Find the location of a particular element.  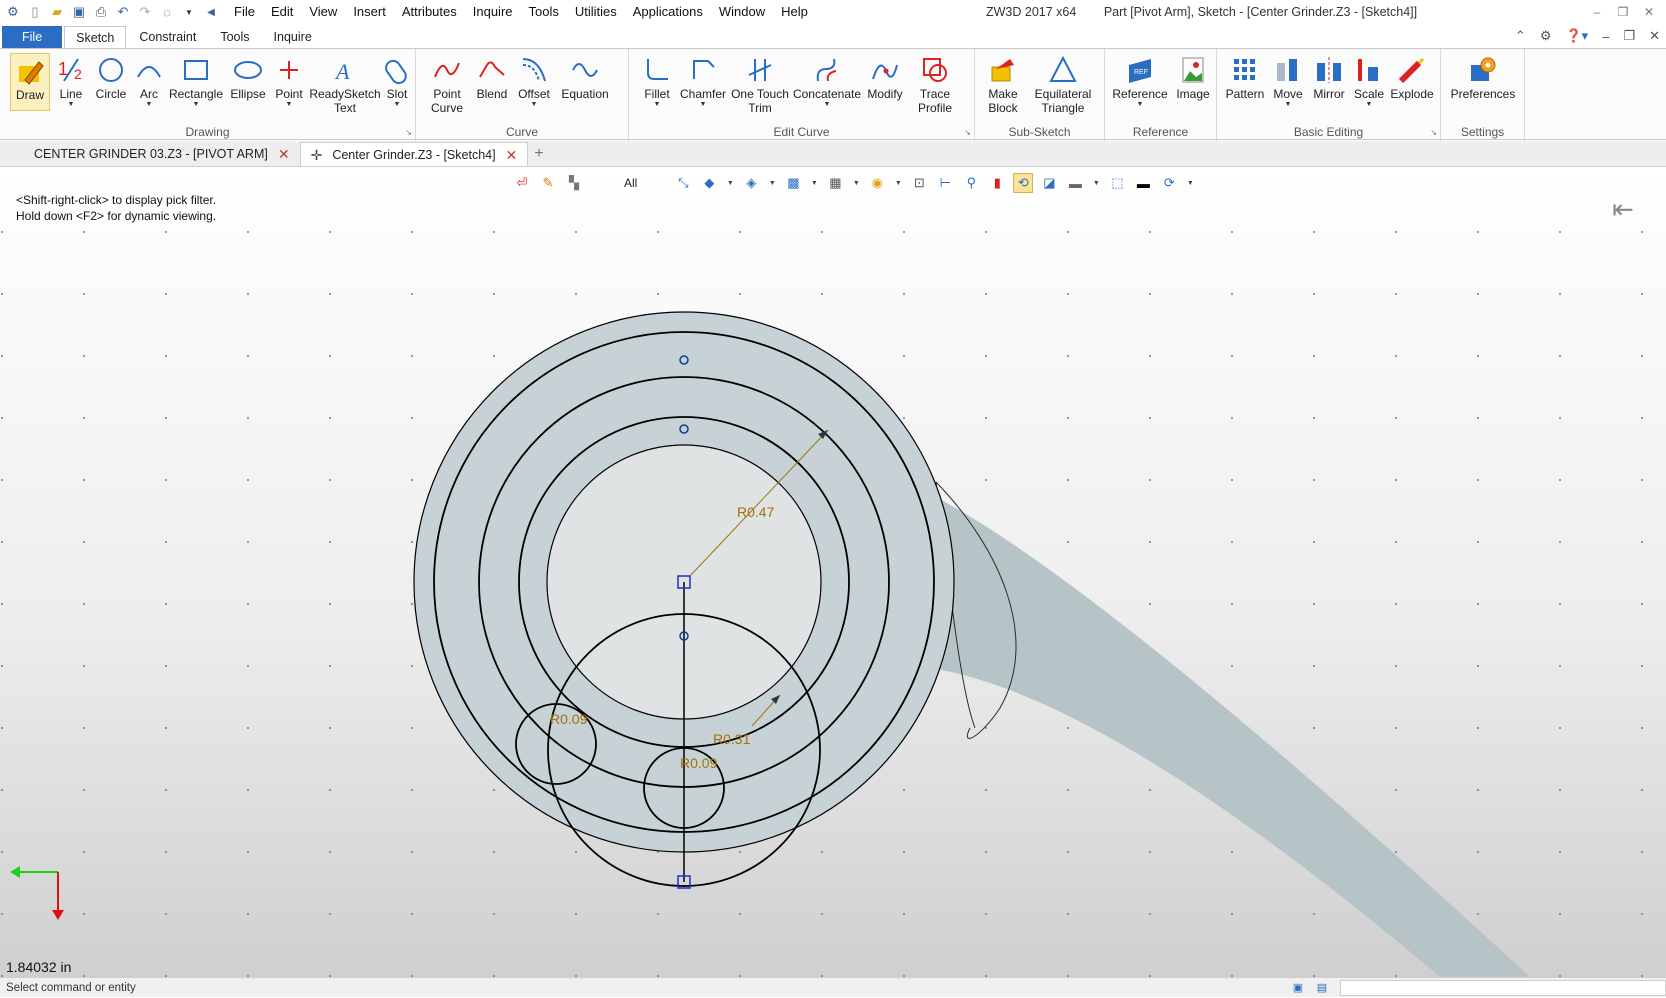

render-dropdown-icon: ▼ is located at coordinates (898, 183).